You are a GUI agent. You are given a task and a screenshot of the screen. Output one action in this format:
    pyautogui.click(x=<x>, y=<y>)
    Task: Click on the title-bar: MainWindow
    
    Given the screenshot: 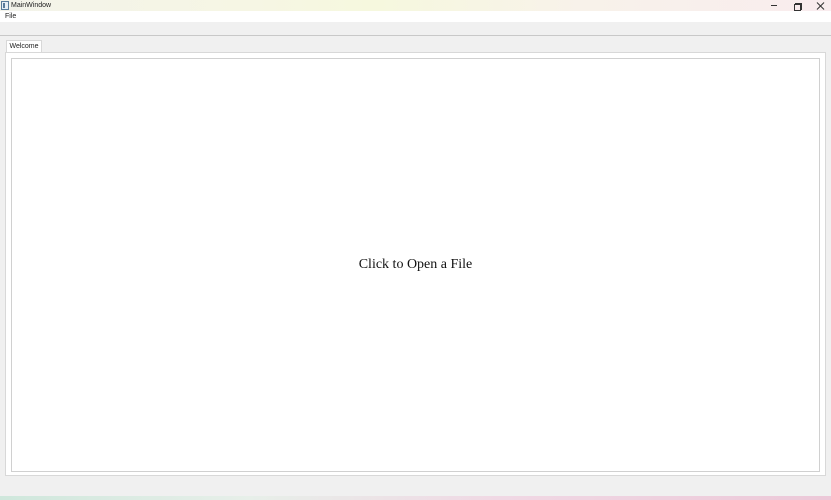 What is the action you would take?
    pyautogui.click(x=415, y=5)
    